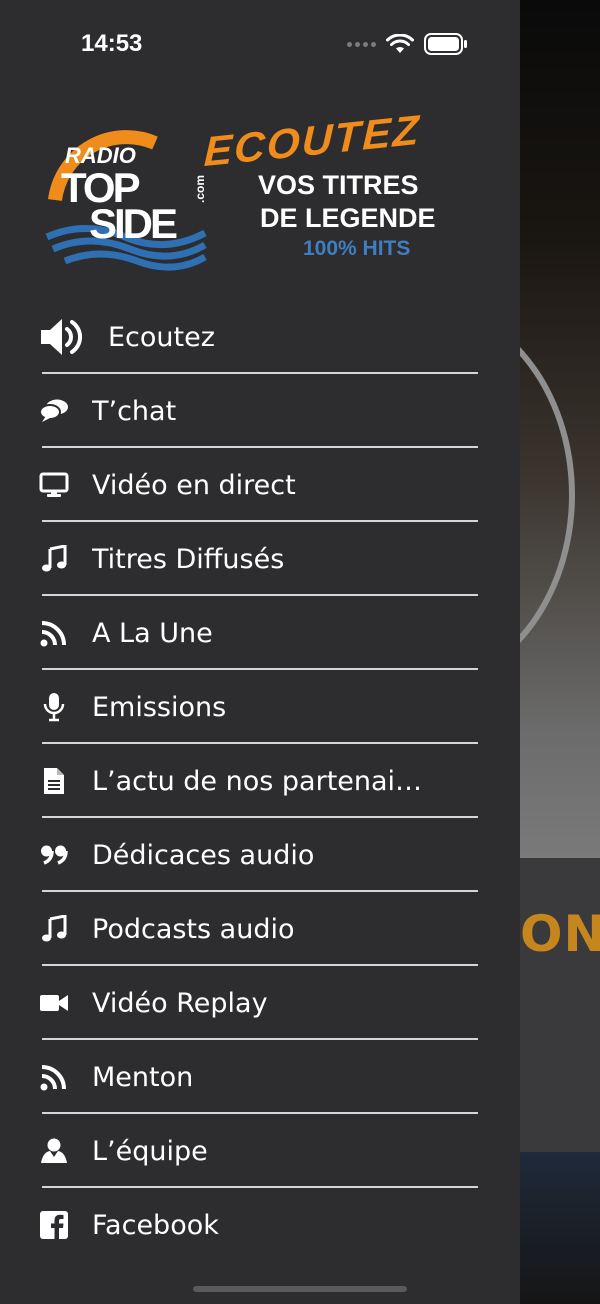  What do you see at coordinates (260, 411) in the screenshot?
I see `menu-item-tchat: T’chat` at bounding box center [260, 411].